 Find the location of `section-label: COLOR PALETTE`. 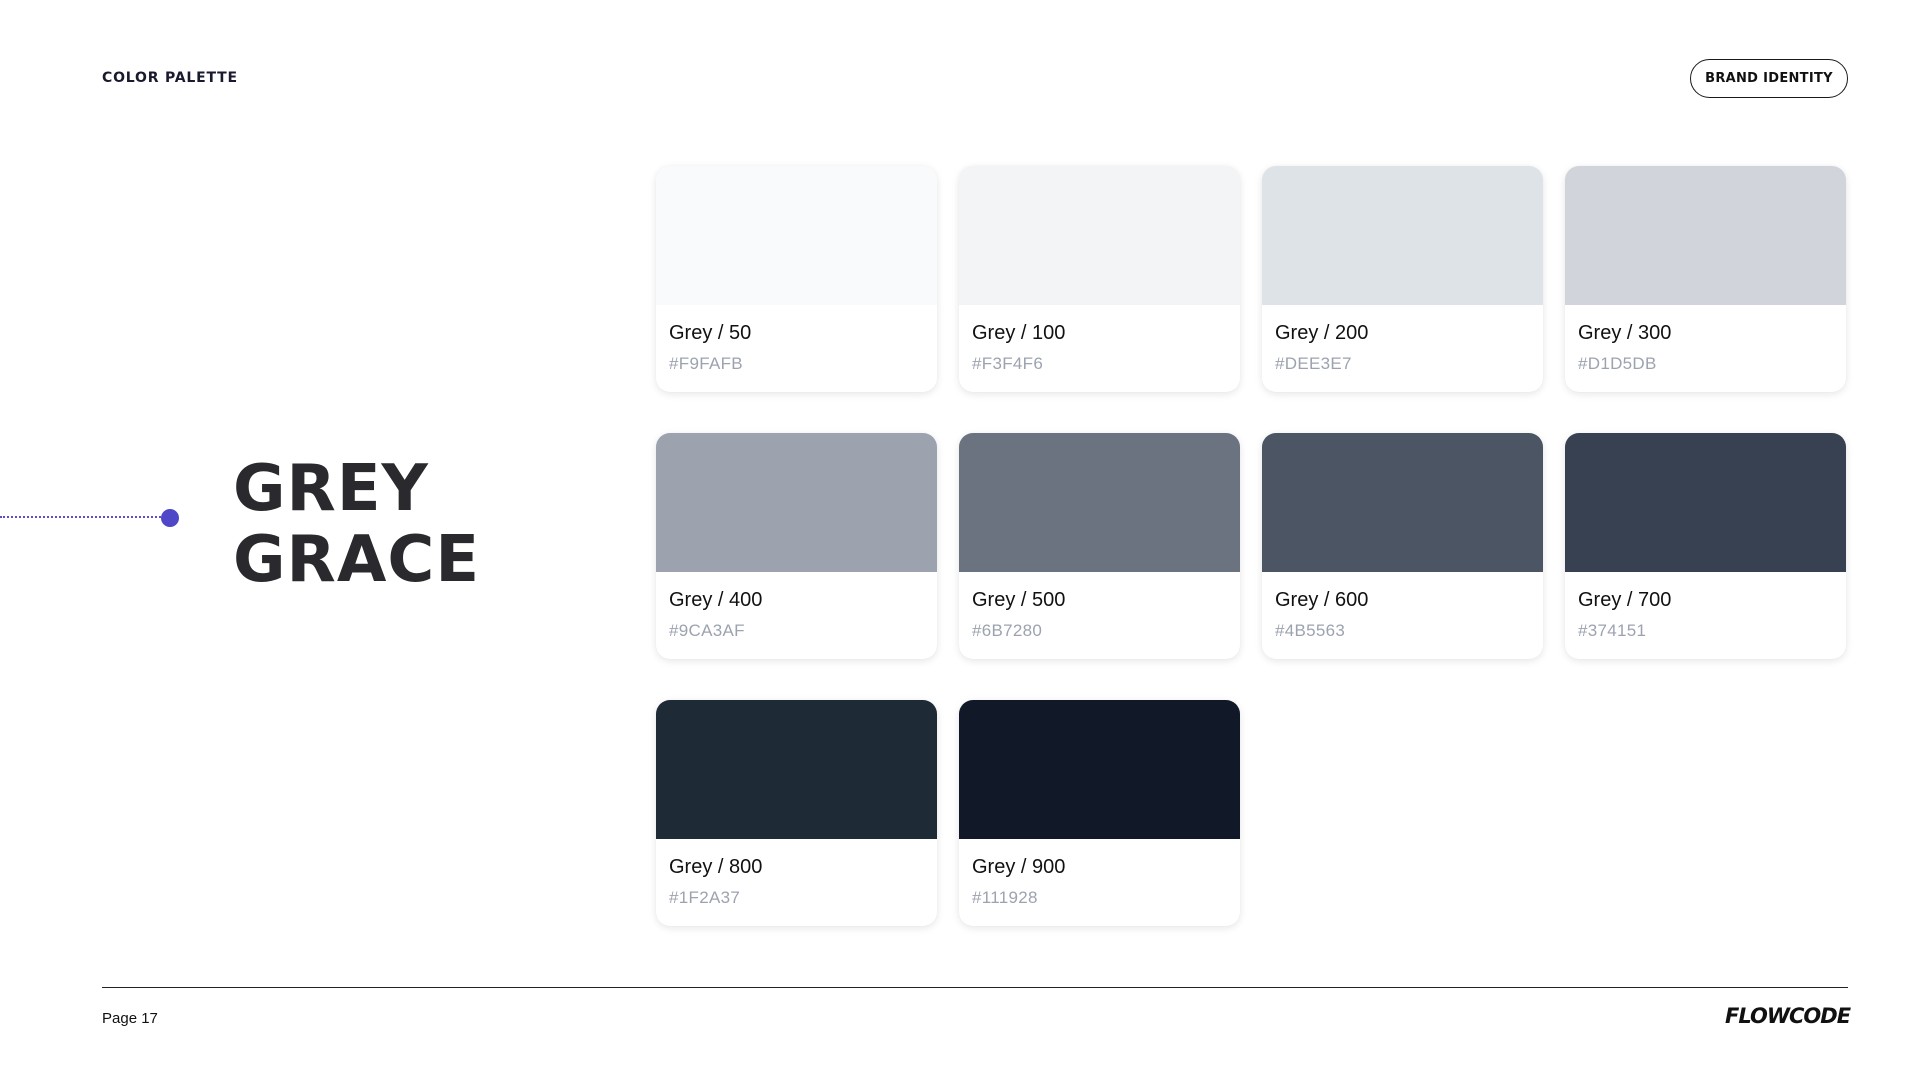

section-label: COLOR PALETTE is located at coordinates (170, 78).